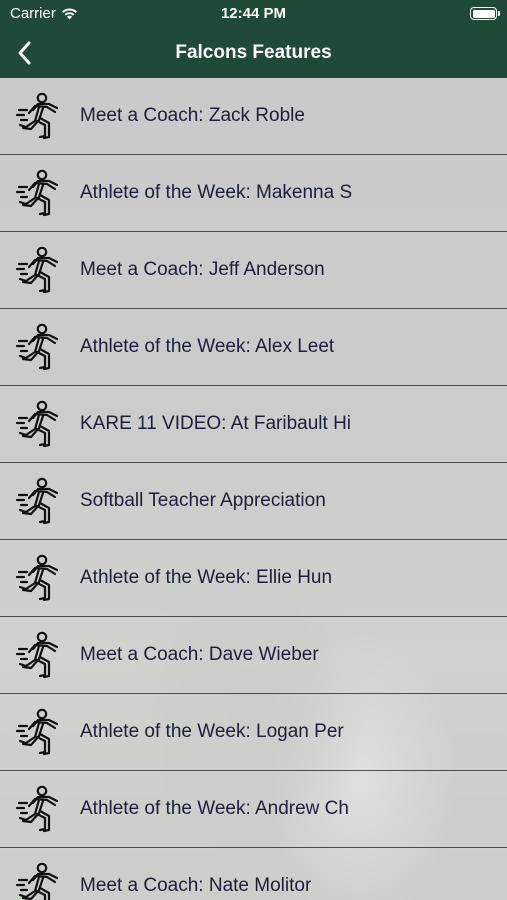  I want to click on page-title: Falcons Features, so click(253, 52).